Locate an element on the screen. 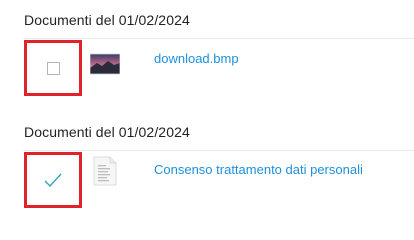 This screenshot has width=414, height=240. image-thumbnail-icon is located at coordinates (105, 64).